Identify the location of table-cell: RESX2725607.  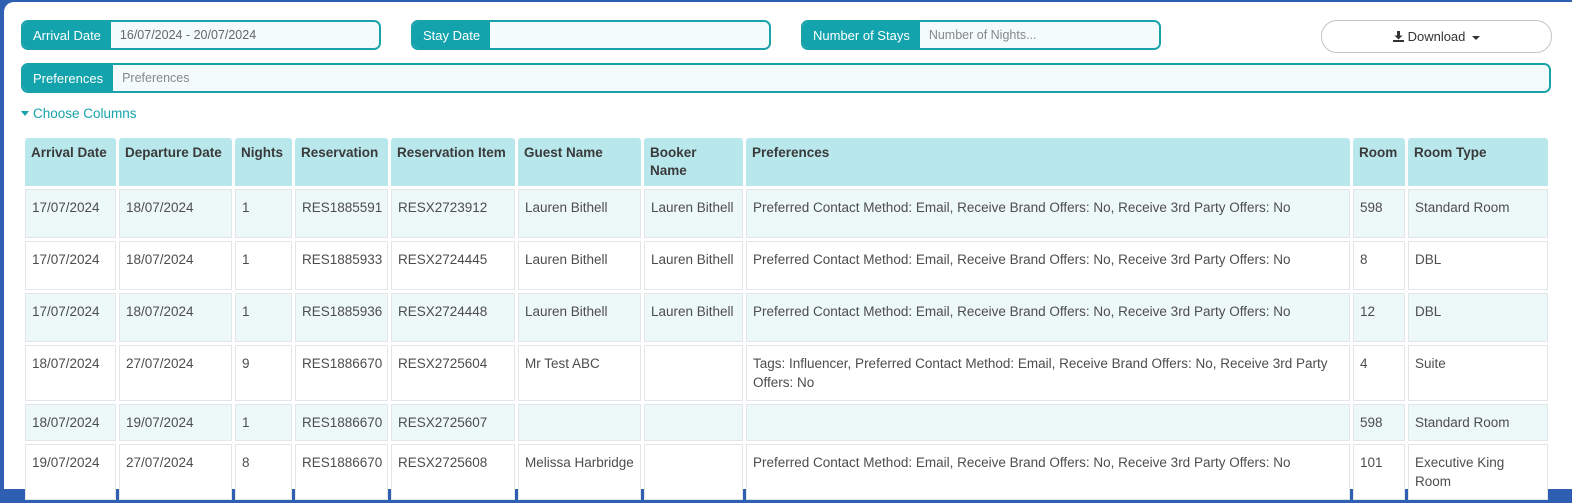
(453, 422).